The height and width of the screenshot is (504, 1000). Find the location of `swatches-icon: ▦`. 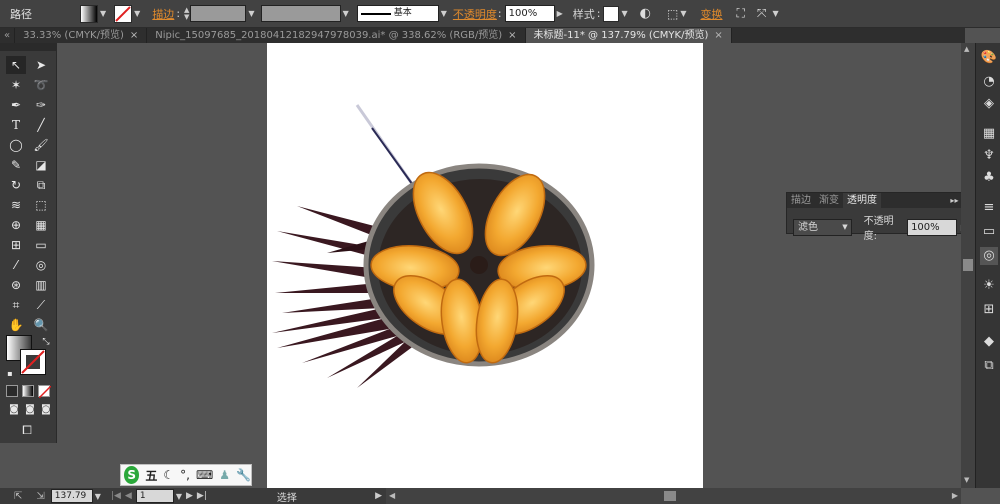

swatches-icon: ▦ is located at coordinates (989, 134).